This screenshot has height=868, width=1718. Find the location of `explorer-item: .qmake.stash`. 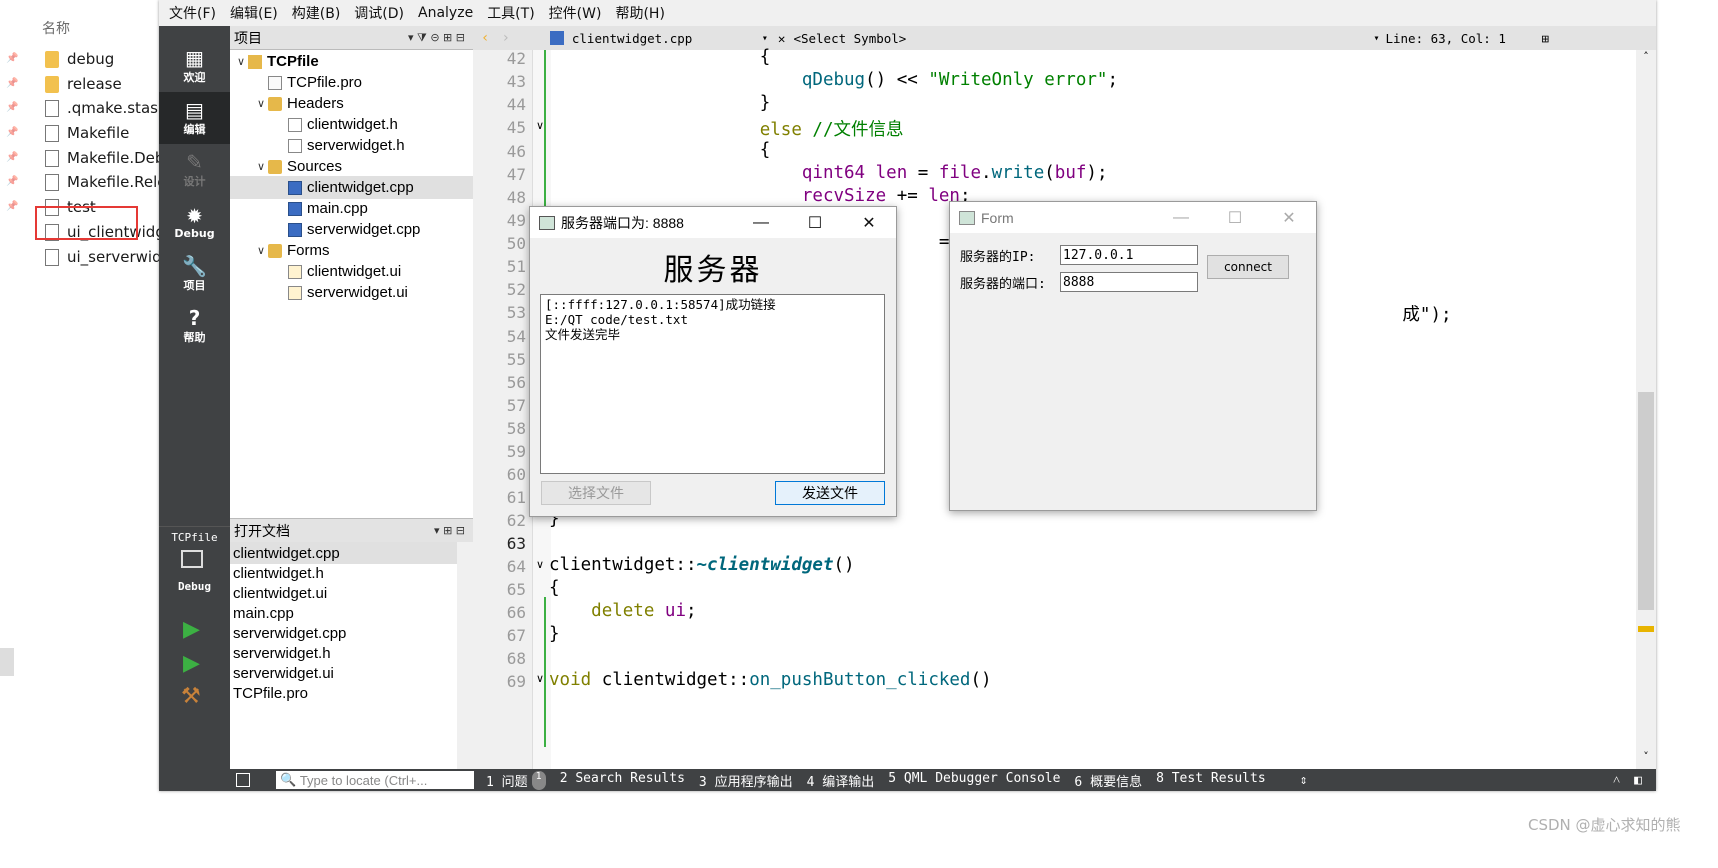

explorer-item: .qmake.stash is located at coordinates (106, 108).